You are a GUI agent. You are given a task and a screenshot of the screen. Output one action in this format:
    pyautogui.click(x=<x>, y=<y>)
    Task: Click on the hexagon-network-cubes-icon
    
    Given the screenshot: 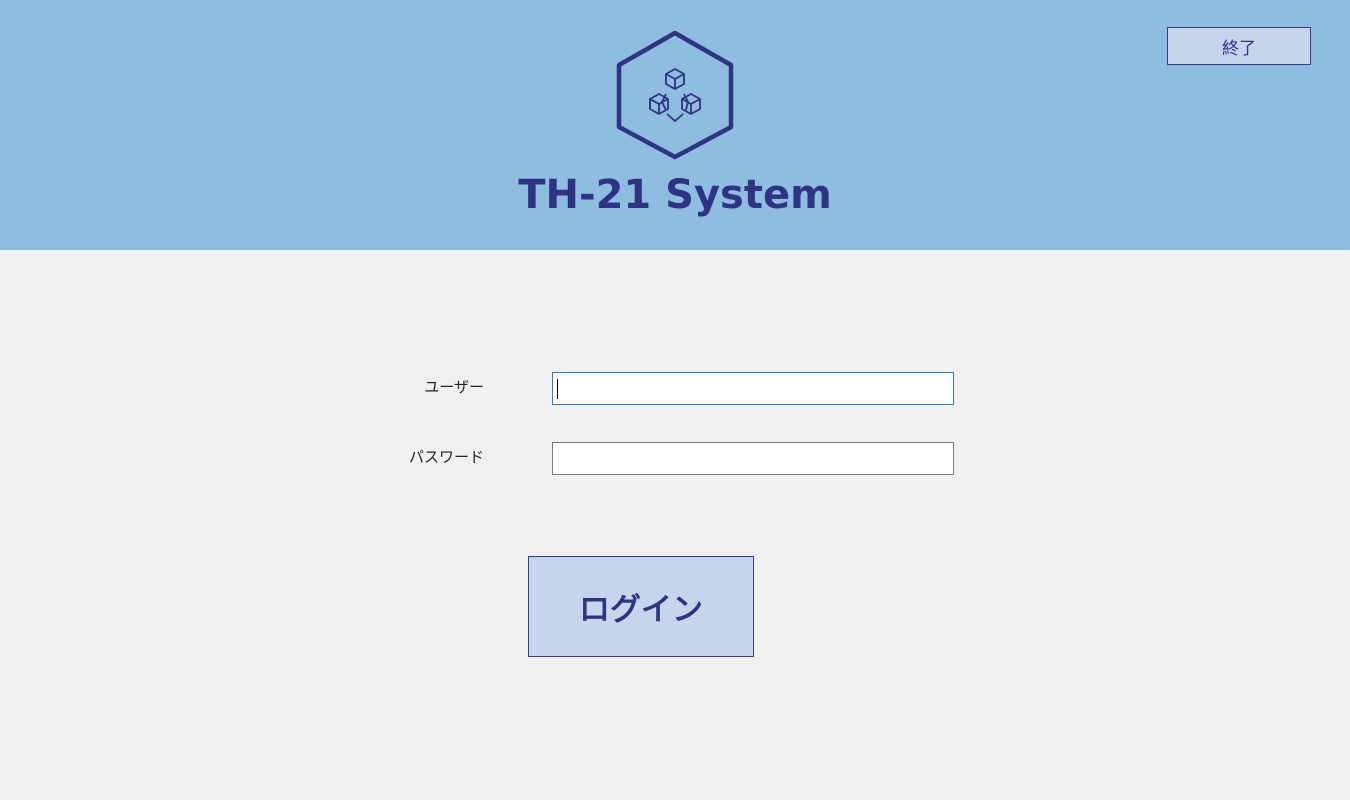 What is the action you would take?
    pyautogui.click(x=675, y=95)
    